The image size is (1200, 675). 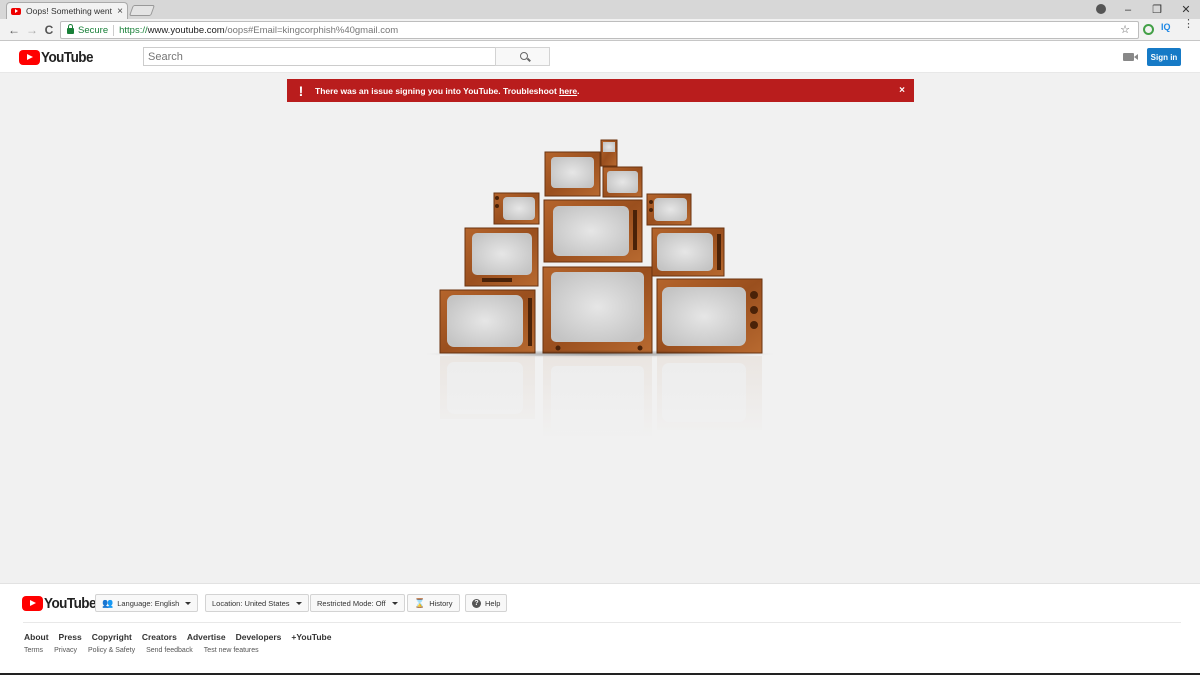 What do you see at coordinates (1188, 24) in the screenshot?
I see `browser-menu-icon: ⋮` at bounding box center [1188, 24].